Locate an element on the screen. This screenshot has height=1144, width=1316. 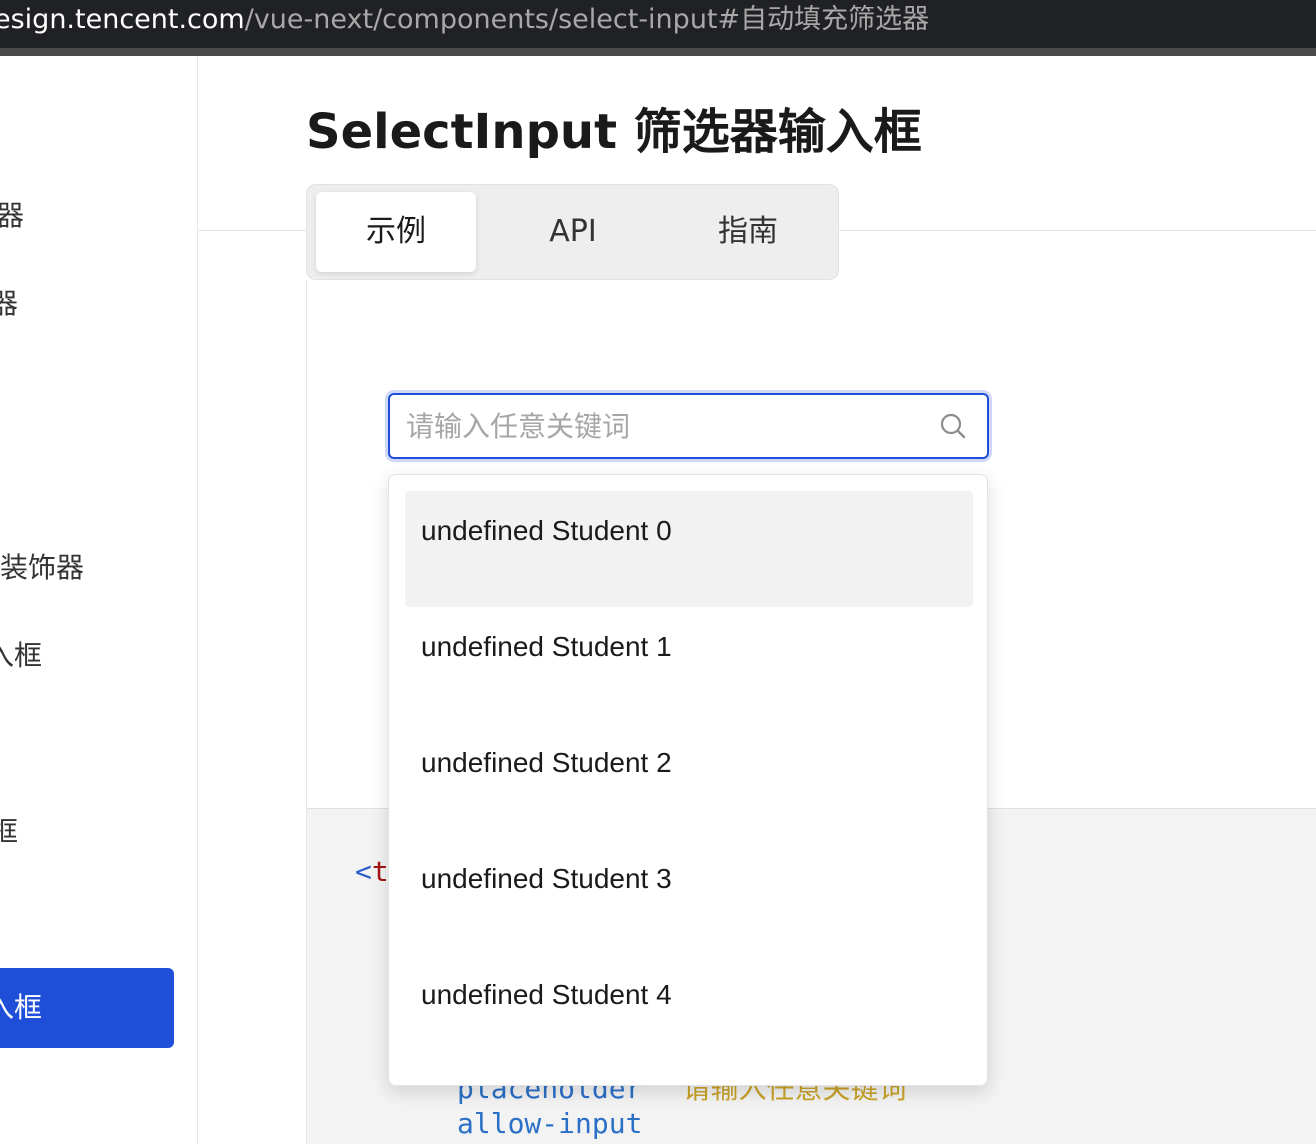
code-token-tag: t is located at coordinates (380, 871).